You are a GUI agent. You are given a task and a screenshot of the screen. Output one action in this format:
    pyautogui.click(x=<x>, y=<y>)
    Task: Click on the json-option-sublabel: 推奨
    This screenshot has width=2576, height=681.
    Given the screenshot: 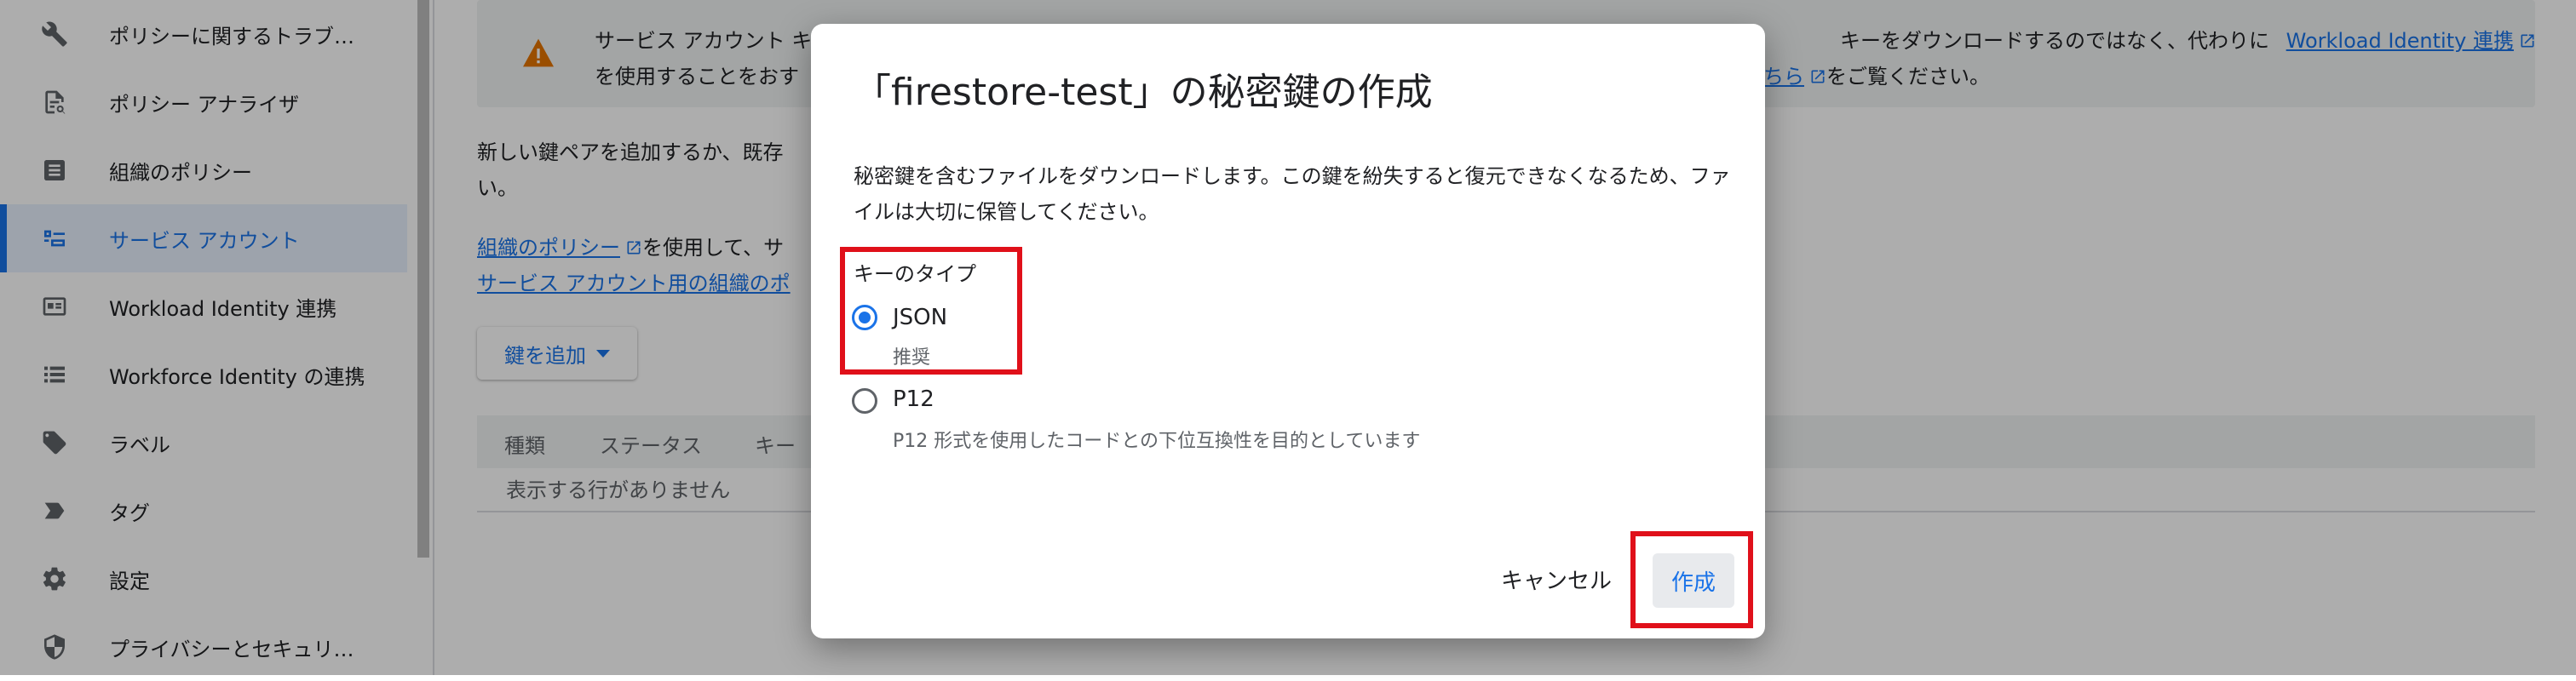 What is the action you would take?
    pyautogui.click(x=912, y=358)
    